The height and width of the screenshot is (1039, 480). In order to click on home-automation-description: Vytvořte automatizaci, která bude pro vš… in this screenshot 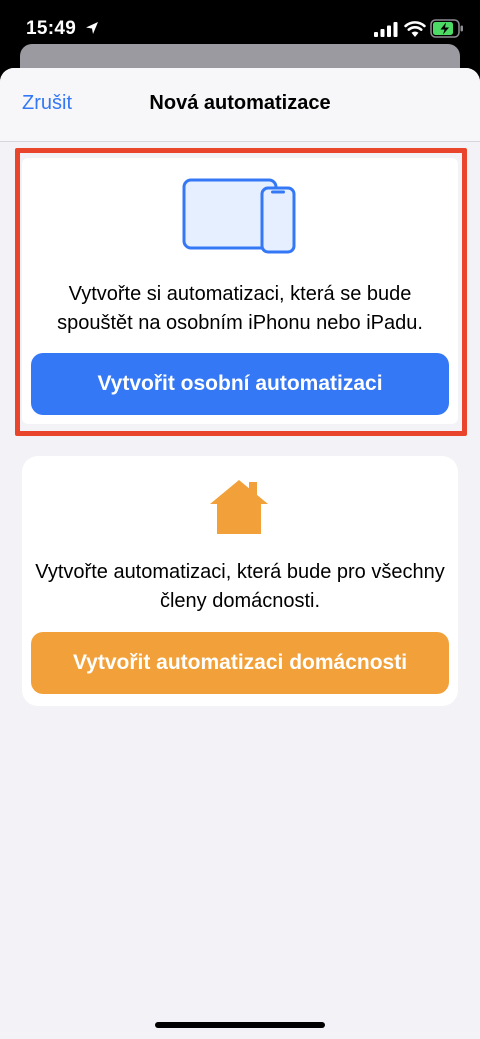, I will do `click(240, 586)`.